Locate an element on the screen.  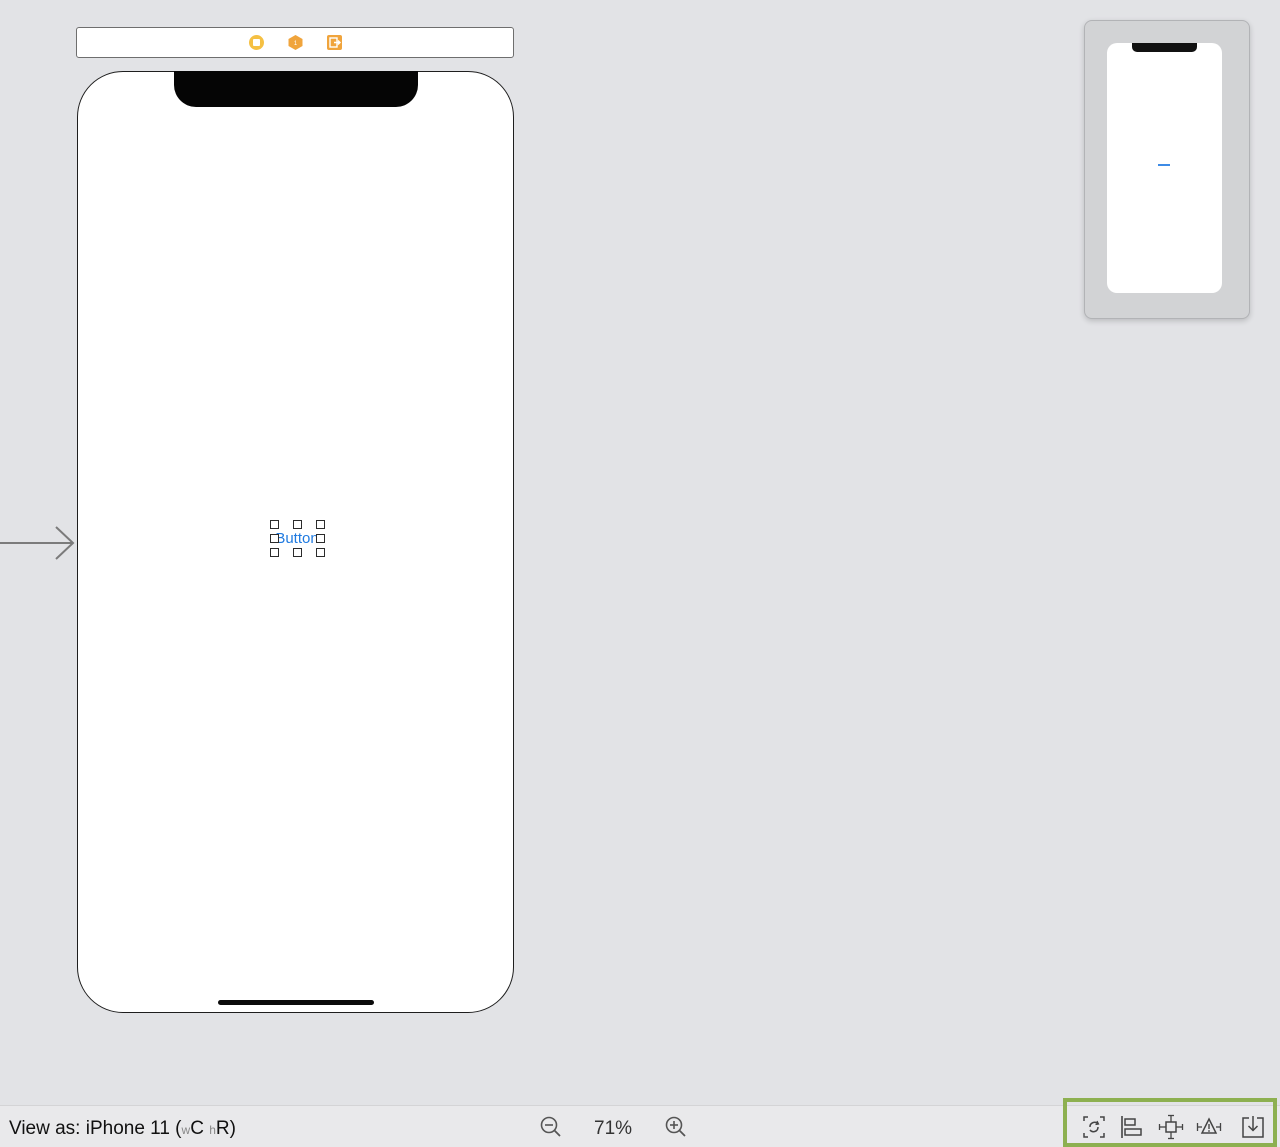
minimap-notch is located at coordinates (1164, 47).